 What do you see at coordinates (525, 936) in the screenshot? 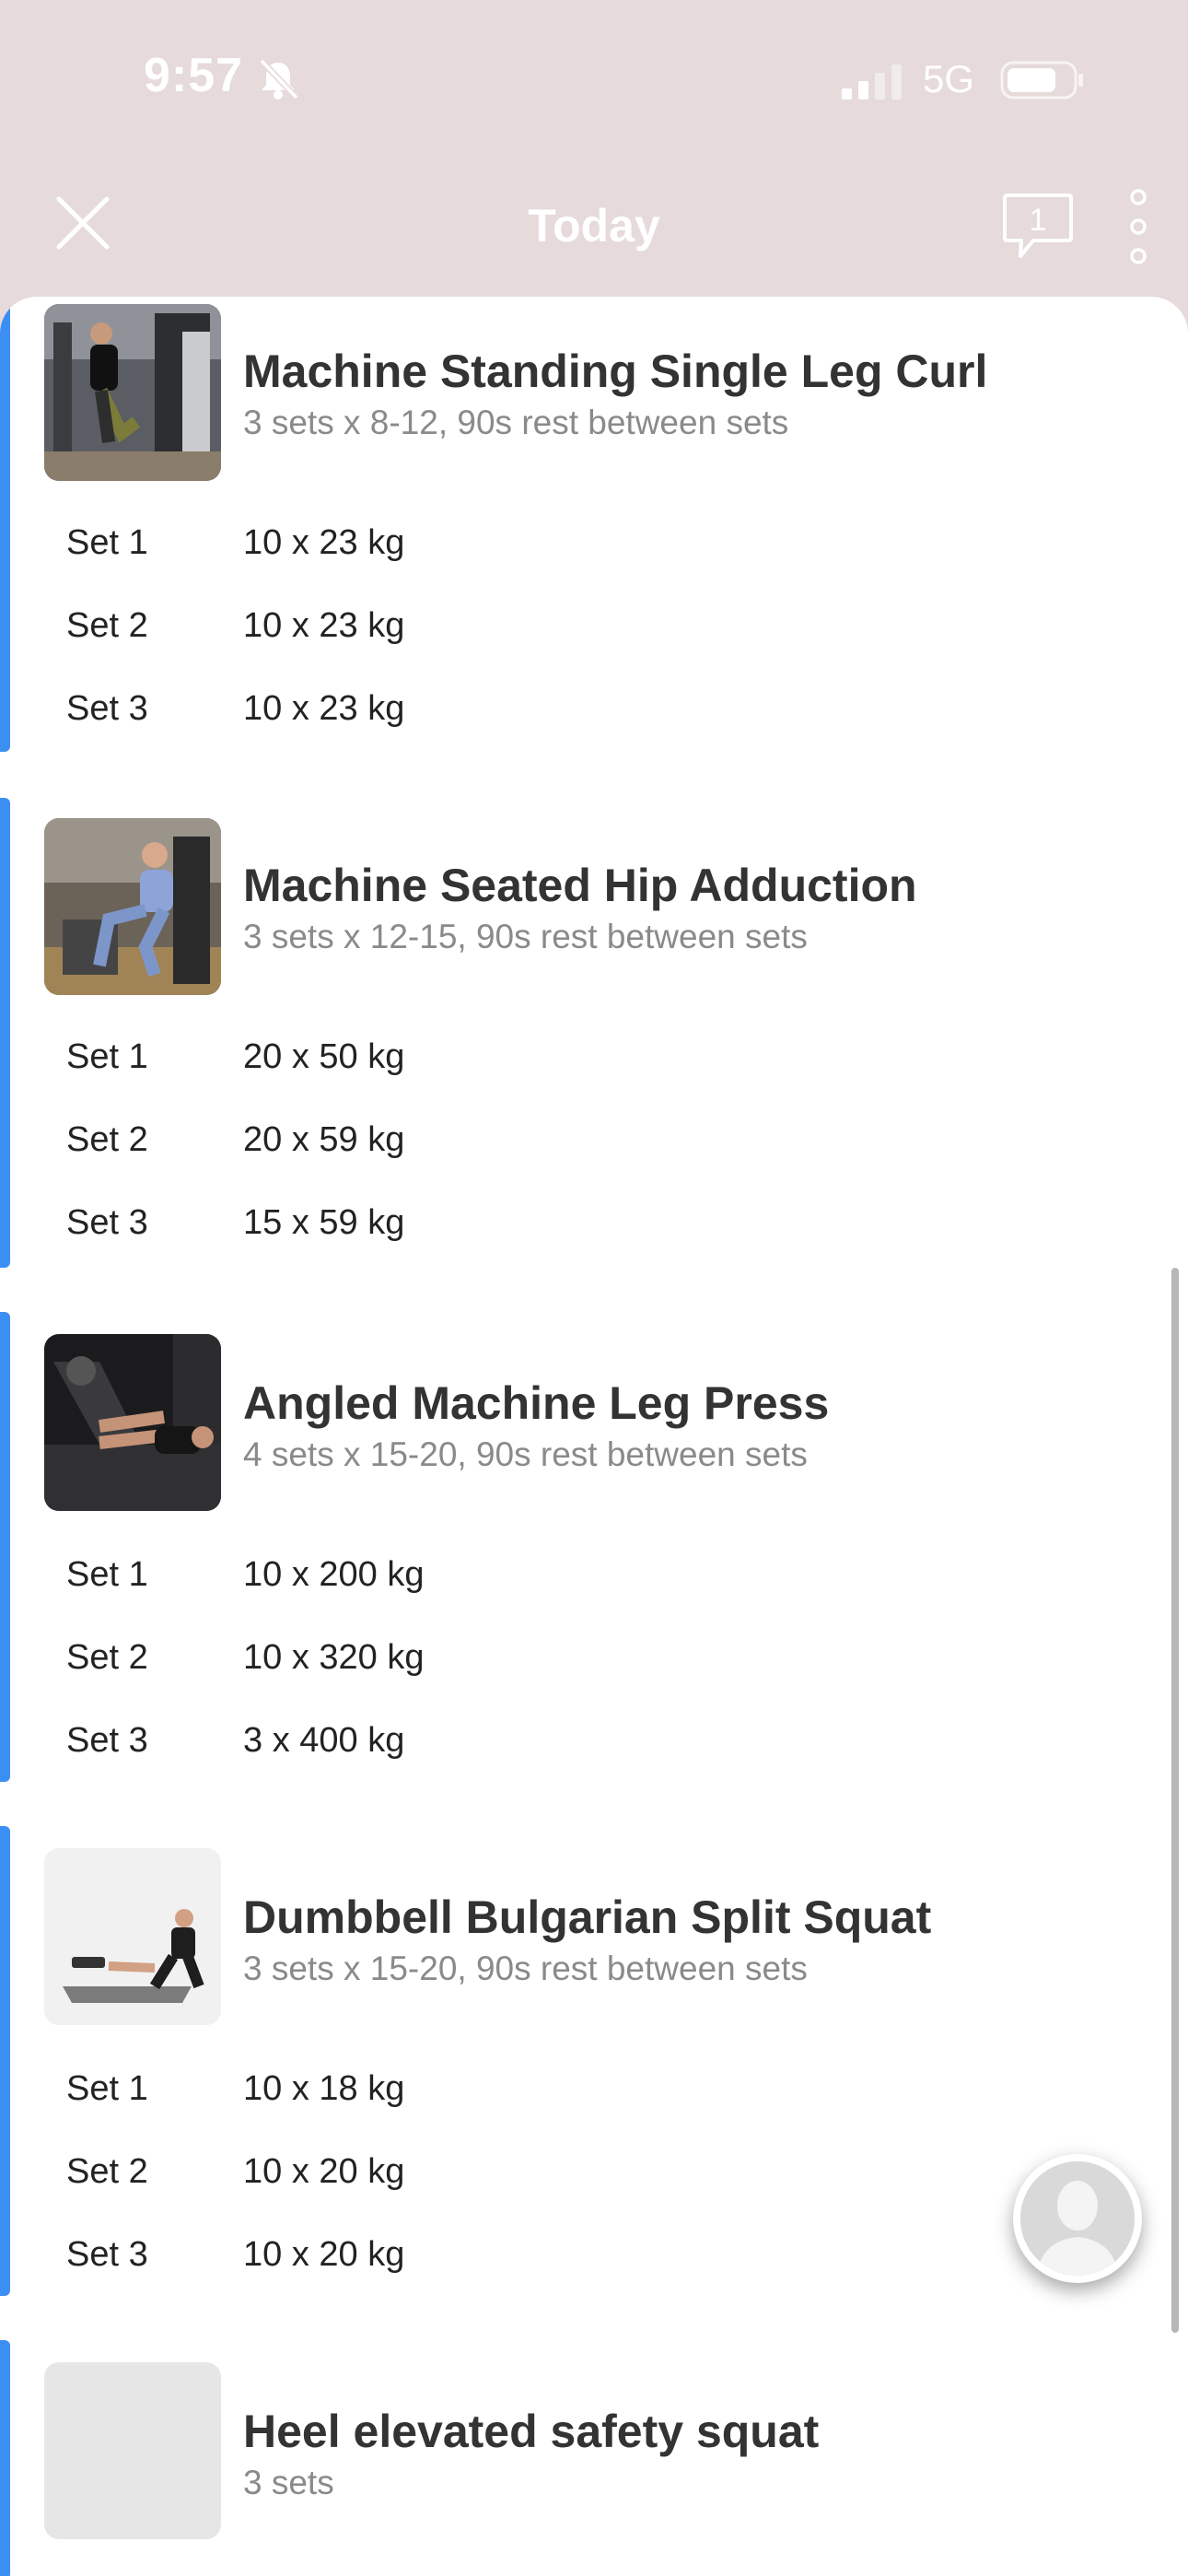
I see `exercise-detail: 3 sets x 12-15, 90s rest between sets` at bounding box center [525, 936].